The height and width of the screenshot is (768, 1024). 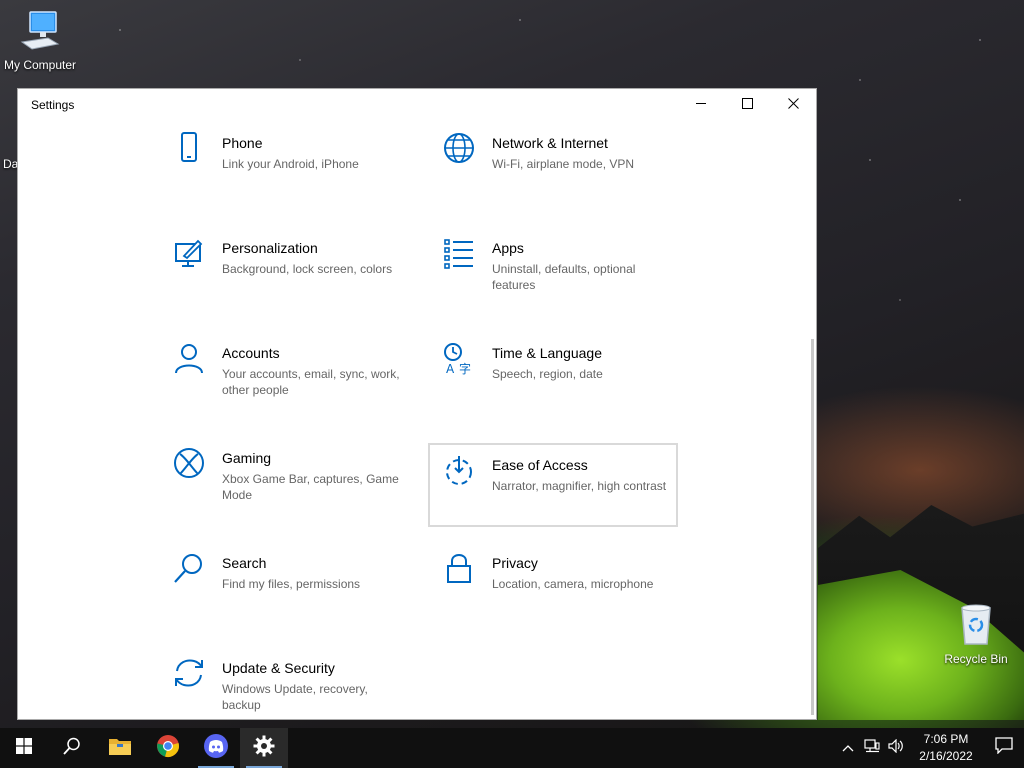 I want to click on close-button, so click(x=793, y=105).